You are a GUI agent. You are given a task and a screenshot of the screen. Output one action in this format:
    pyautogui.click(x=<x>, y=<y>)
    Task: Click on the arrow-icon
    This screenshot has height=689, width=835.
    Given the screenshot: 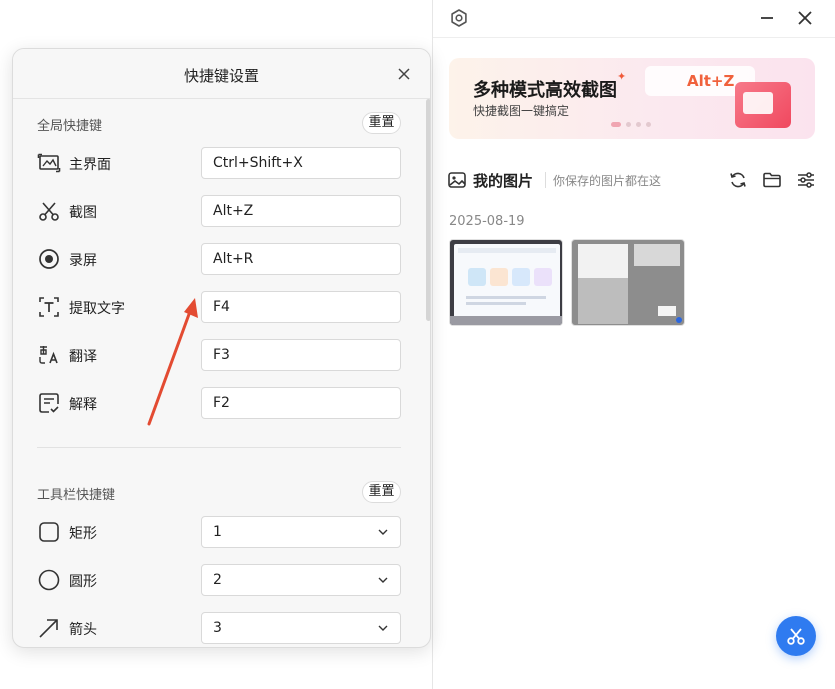 What is the action you would take?
    pyautogui.click(x=49, y=628)
    